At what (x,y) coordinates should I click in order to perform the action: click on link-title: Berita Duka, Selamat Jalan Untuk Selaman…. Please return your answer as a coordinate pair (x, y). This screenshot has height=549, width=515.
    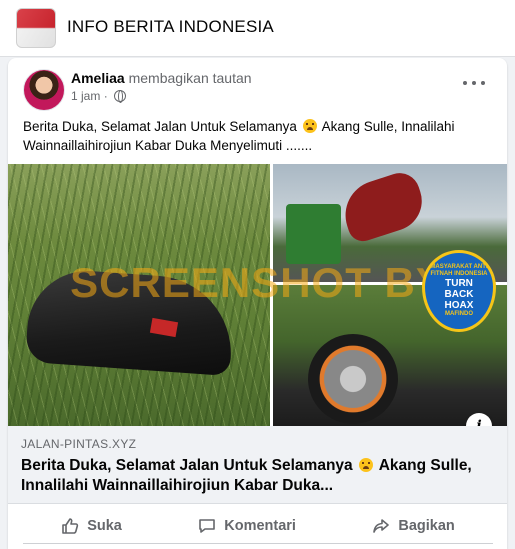
    Looking at the image, I should click on (256, 476).